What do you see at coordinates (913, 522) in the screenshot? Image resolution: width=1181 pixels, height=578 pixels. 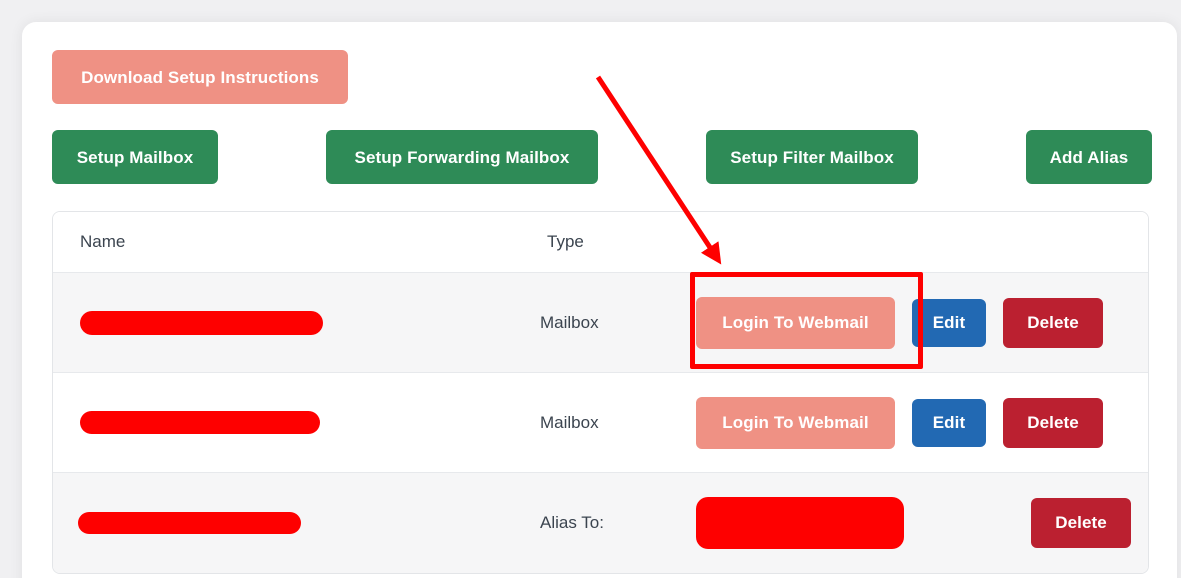 I see `row-actions-cell: Delete` at bounding box center [913, 522].